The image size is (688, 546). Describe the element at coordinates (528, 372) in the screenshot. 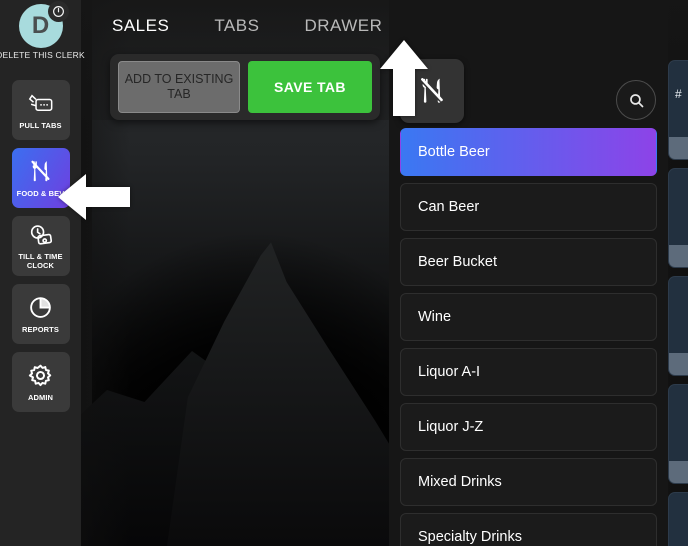

I see `category-item-liquor-a-i: Liquor A-I` at that location.